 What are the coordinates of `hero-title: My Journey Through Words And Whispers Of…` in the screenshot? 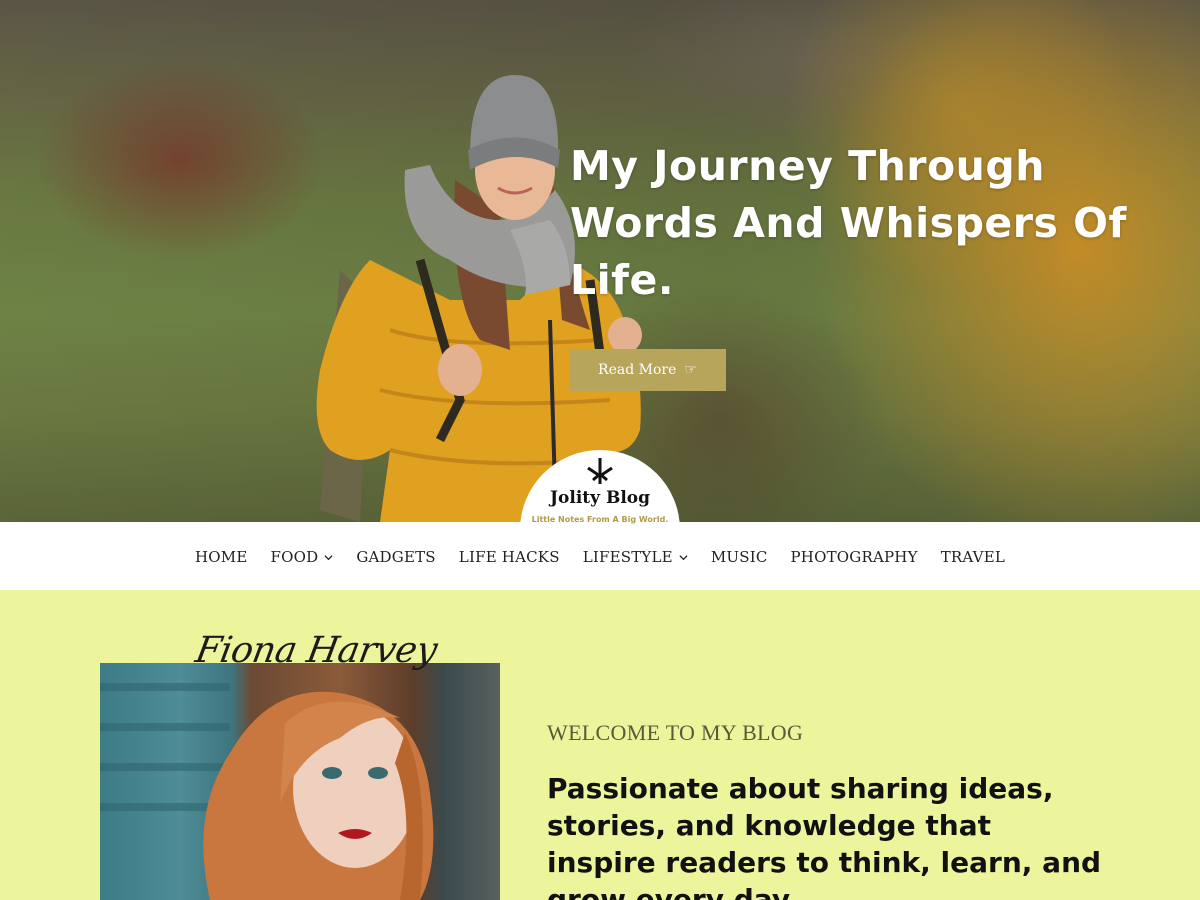 It's located at (848, 223).